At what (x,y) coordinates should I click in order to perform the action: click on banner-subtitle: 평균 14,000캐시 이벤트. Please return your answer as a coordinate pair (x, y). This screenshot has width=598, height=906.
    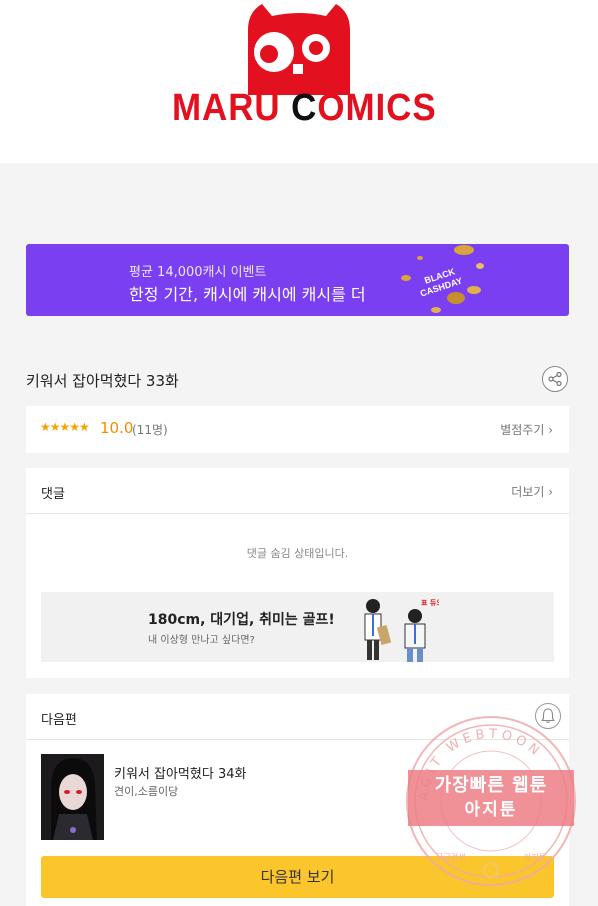
    Looking at the image, I should click on (198, 272).